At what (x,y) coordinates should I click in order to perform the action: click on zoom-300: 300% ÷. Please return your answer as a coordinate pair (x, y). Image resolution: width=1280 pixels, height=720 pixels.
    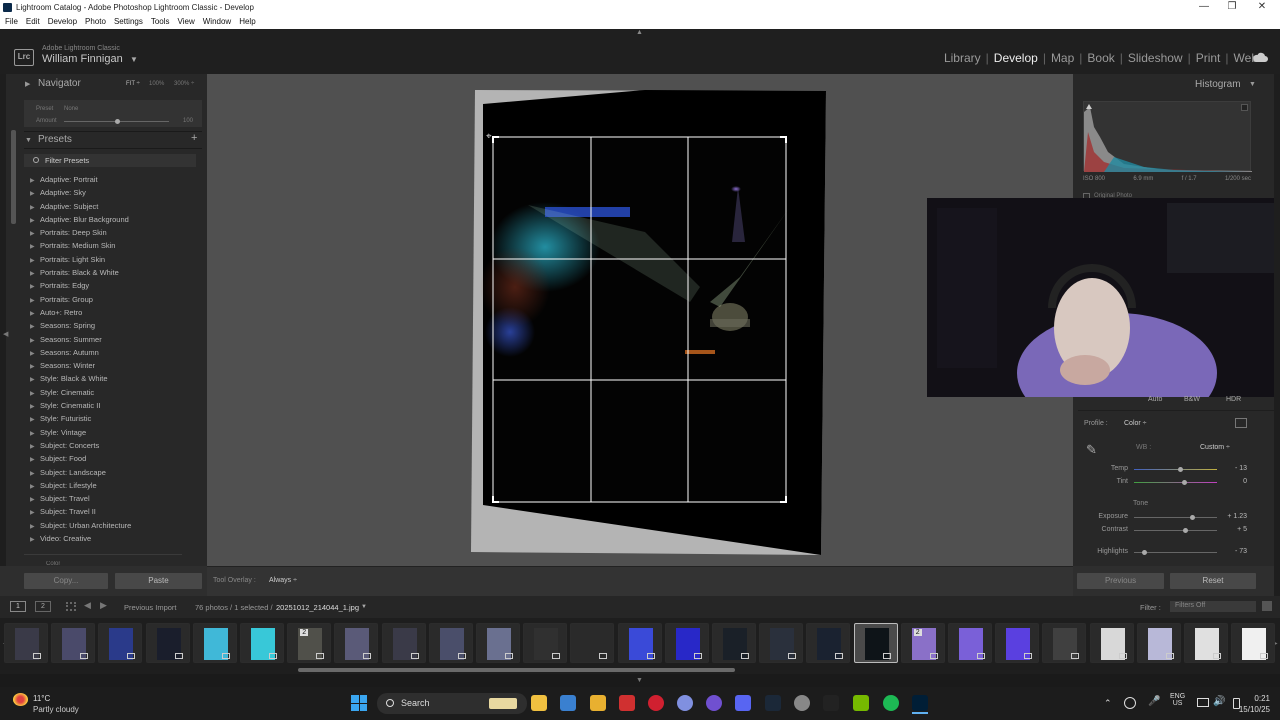
    Looking at the image, I should click on (184, 84).